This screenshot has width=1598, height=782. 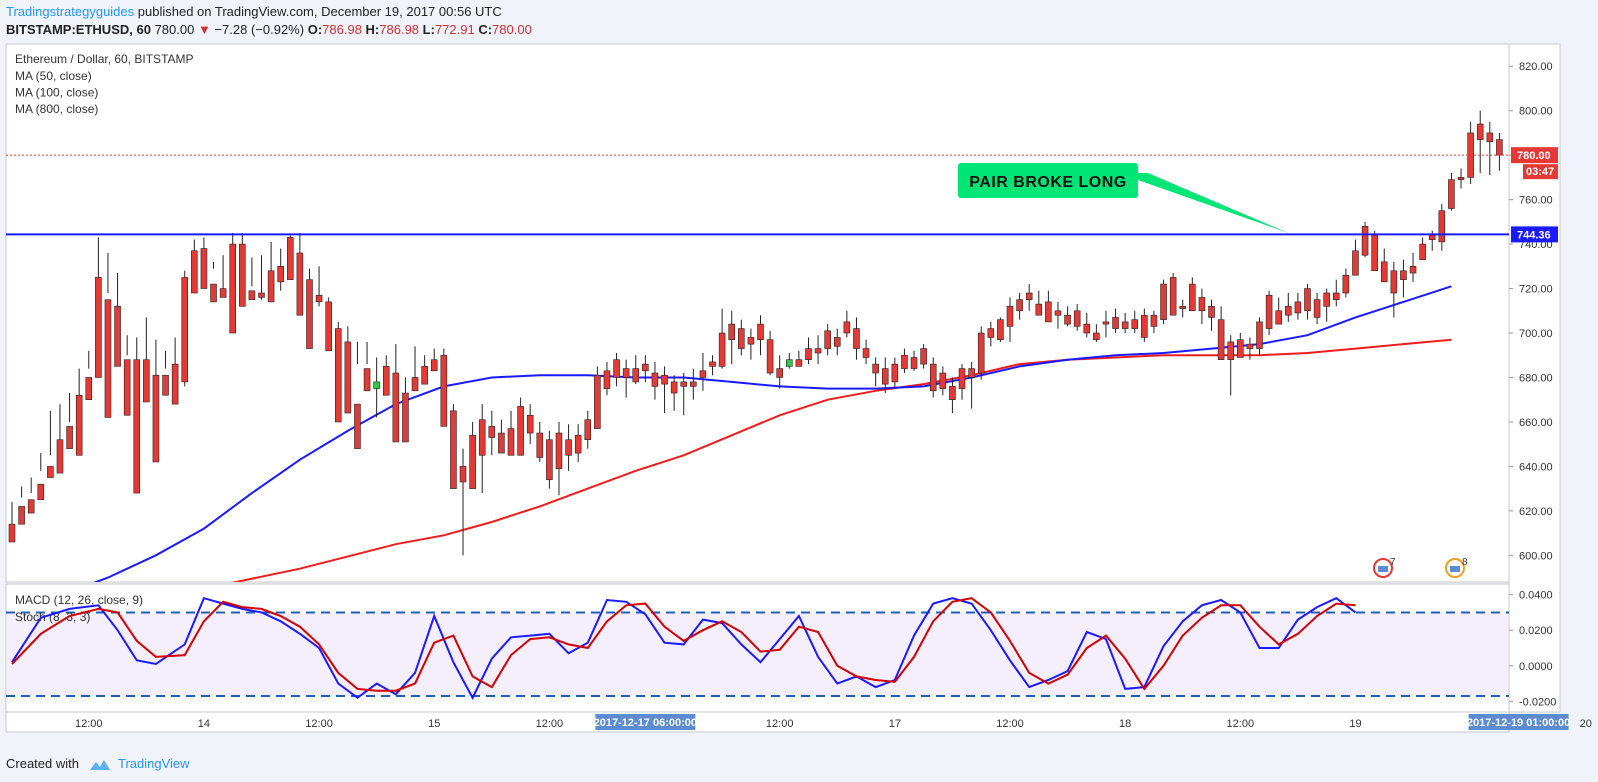 I want to click on crosshair-time-label: 2017-12-19 01:00:00, so click(x=1518, y=723).